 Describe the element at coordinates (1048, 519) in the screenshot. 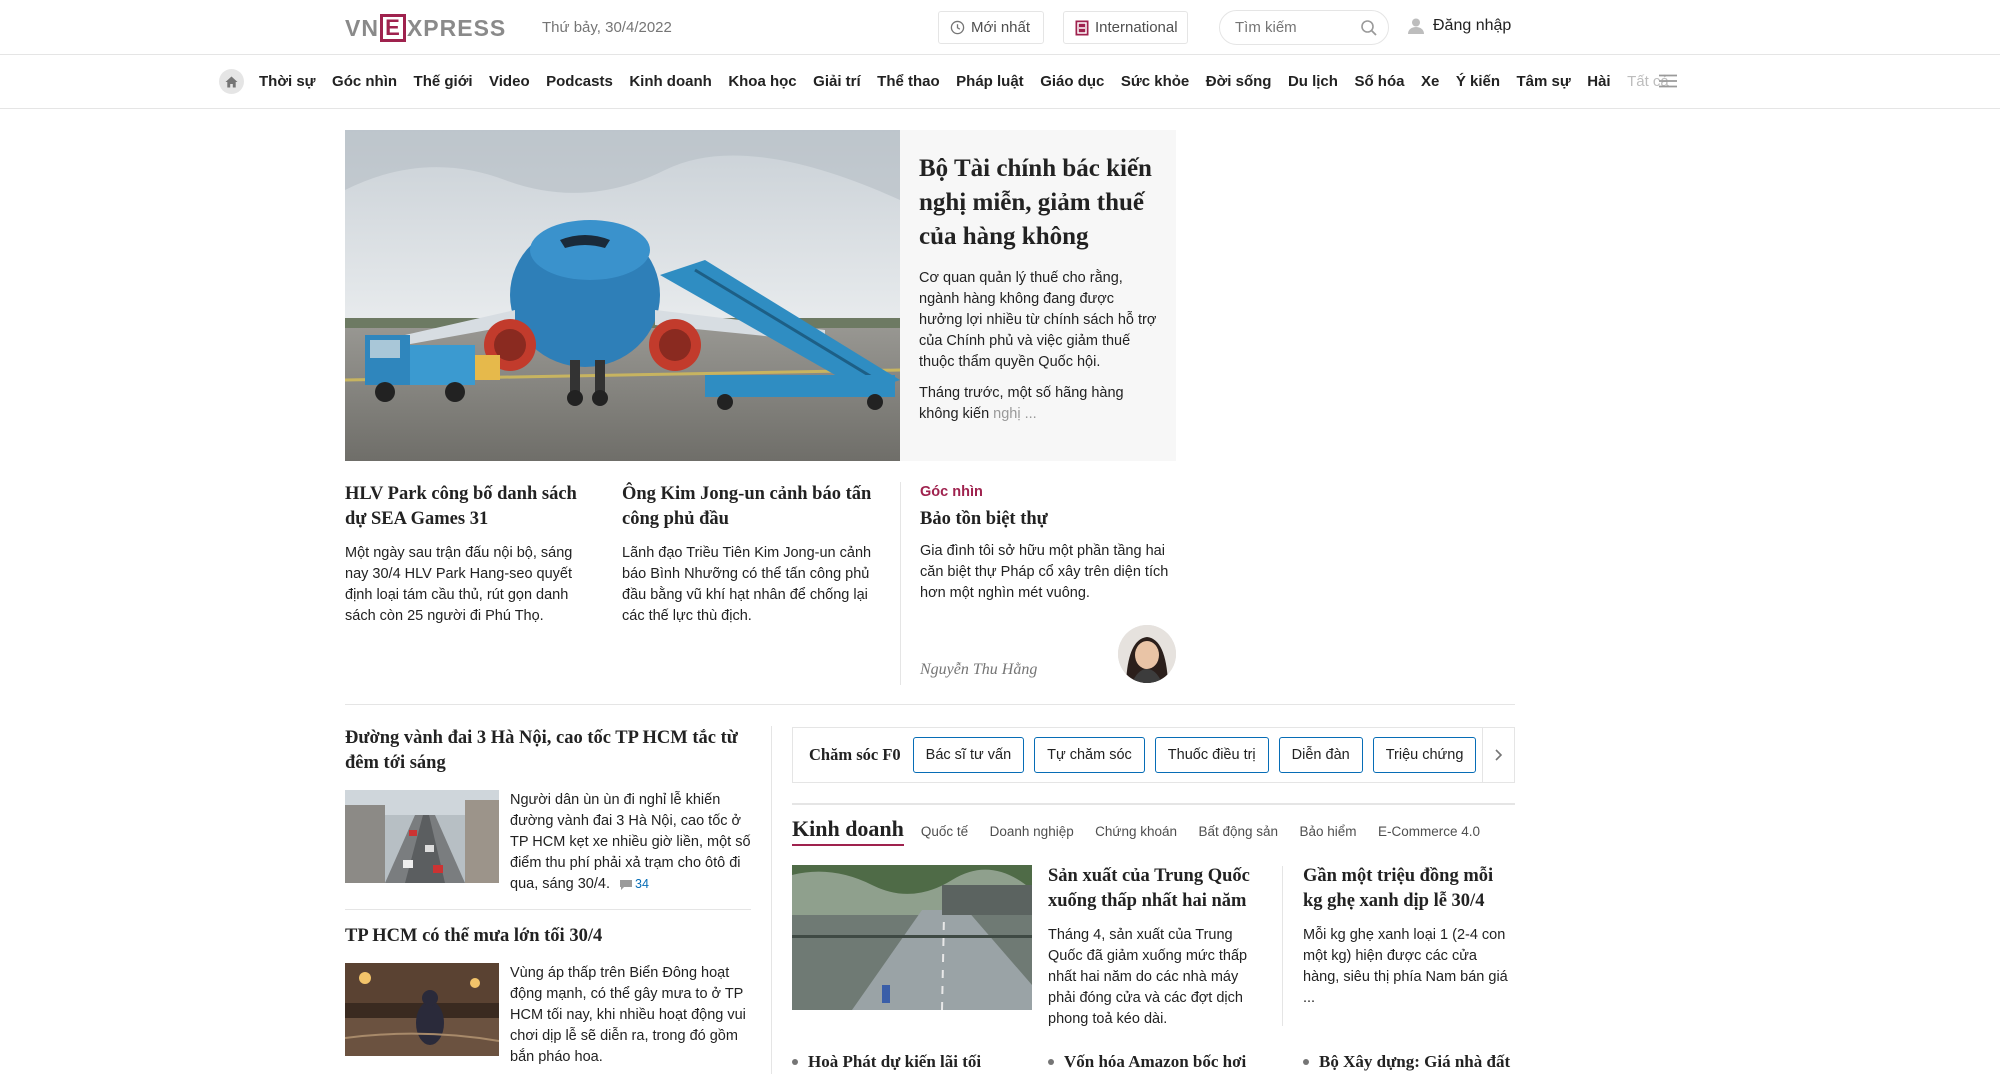

I see `goc-nhin-title: Bảo tồn biệt thự` at that location.